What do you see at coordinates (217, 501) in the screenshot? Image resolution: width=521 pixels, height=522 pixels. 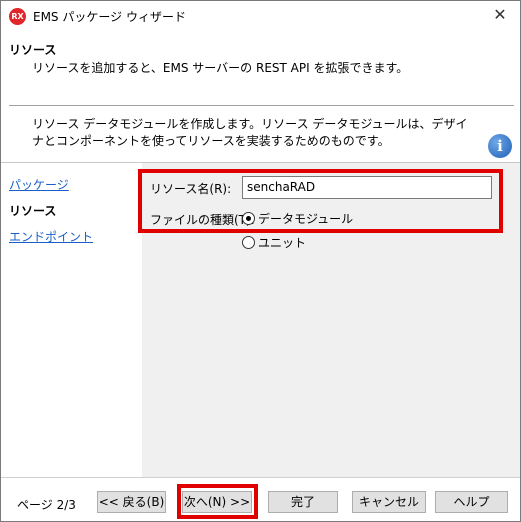 I see `highlight-next` at bounding box center [217, 501].